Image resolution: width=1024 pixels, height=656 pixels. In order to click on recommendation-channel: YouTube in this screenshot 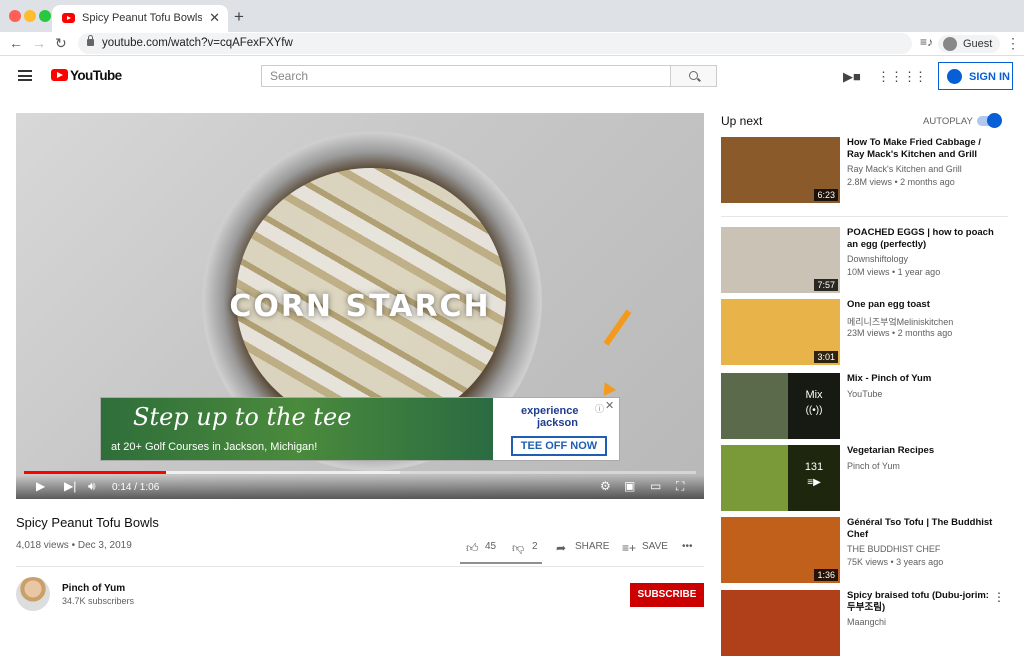, I will do `click(865, 394)`.